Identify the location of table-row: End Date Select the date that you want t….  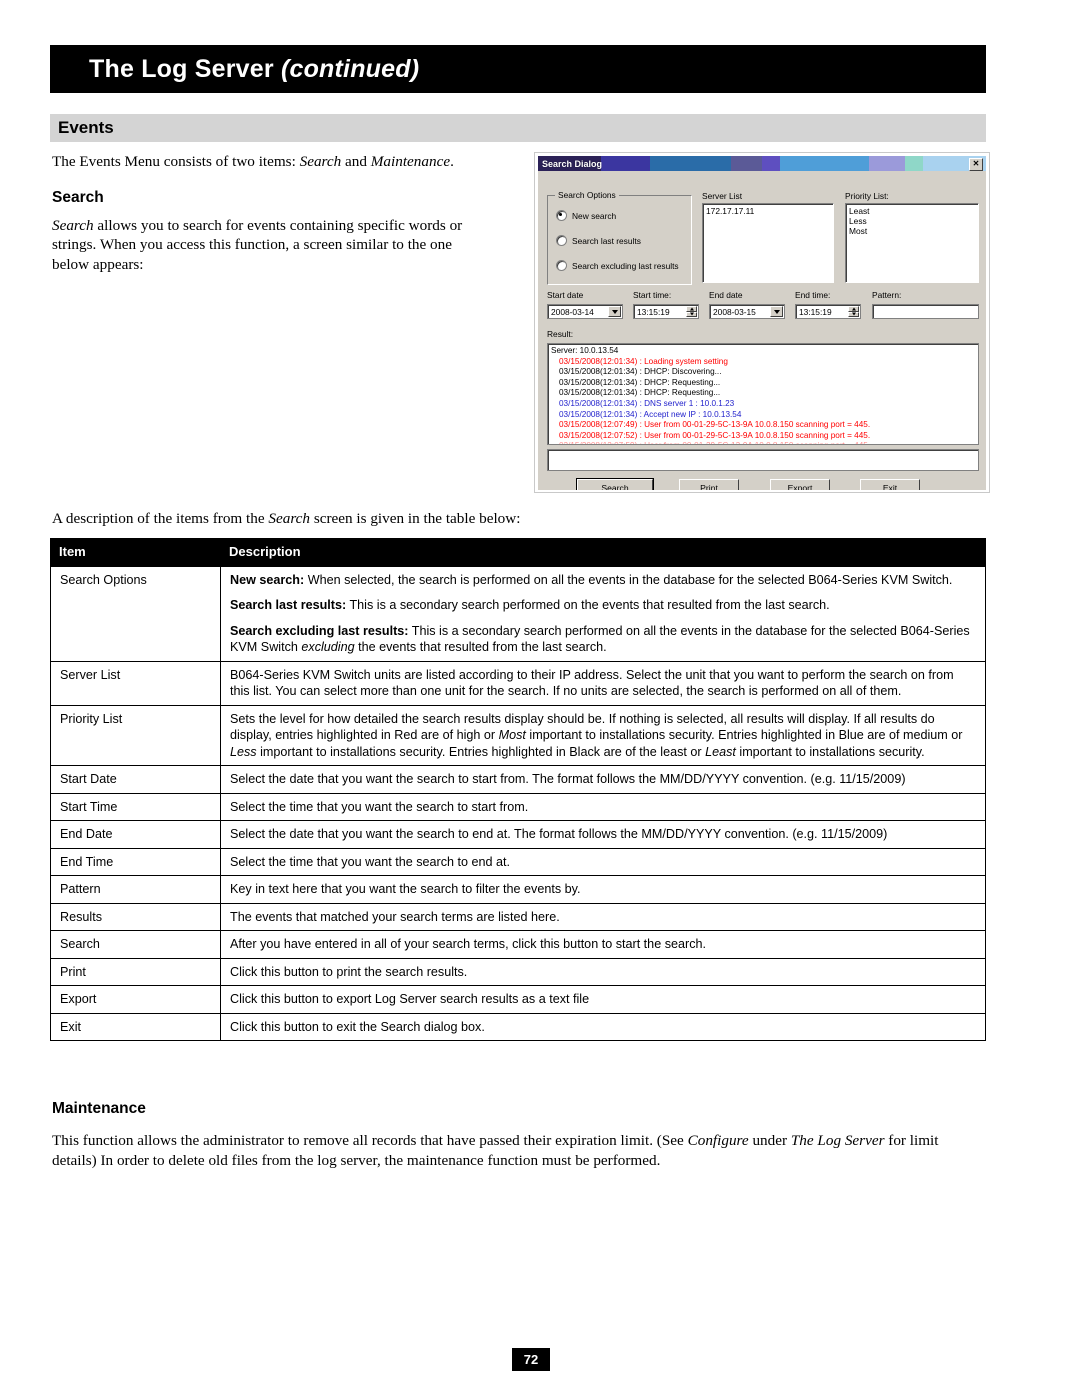
(518, 834).